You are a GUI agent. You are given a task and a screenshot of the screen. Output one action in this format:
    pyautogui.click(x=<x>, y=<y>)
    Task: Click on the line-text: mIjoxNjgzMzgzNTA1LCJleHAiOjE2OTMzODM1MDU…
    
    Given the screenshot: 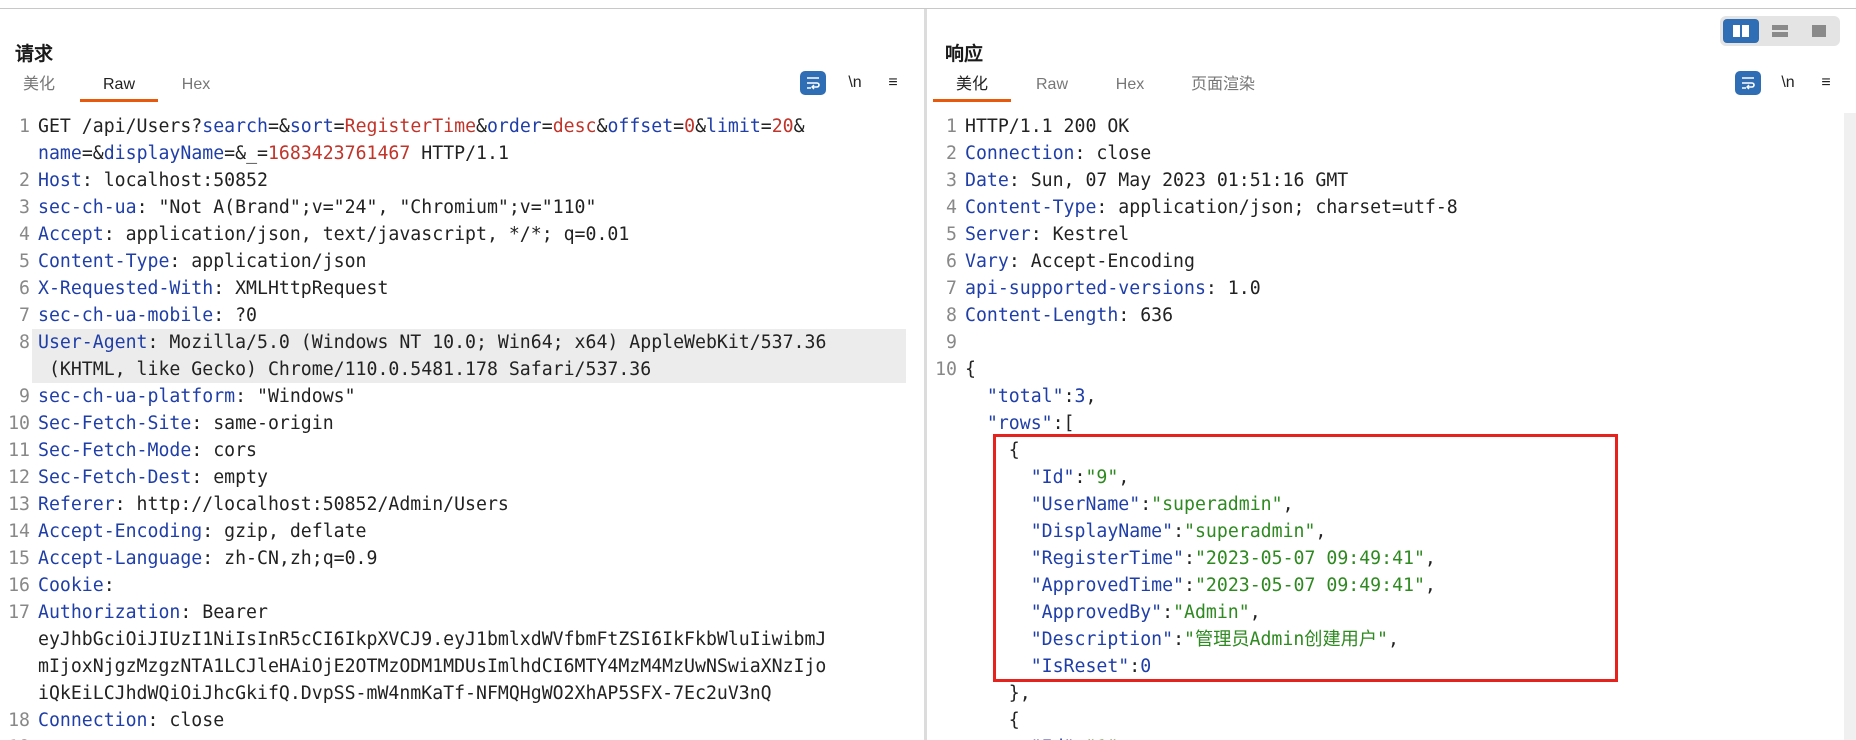 What is the action you would take?
    pyautogui.click(x=432, y=666)
    